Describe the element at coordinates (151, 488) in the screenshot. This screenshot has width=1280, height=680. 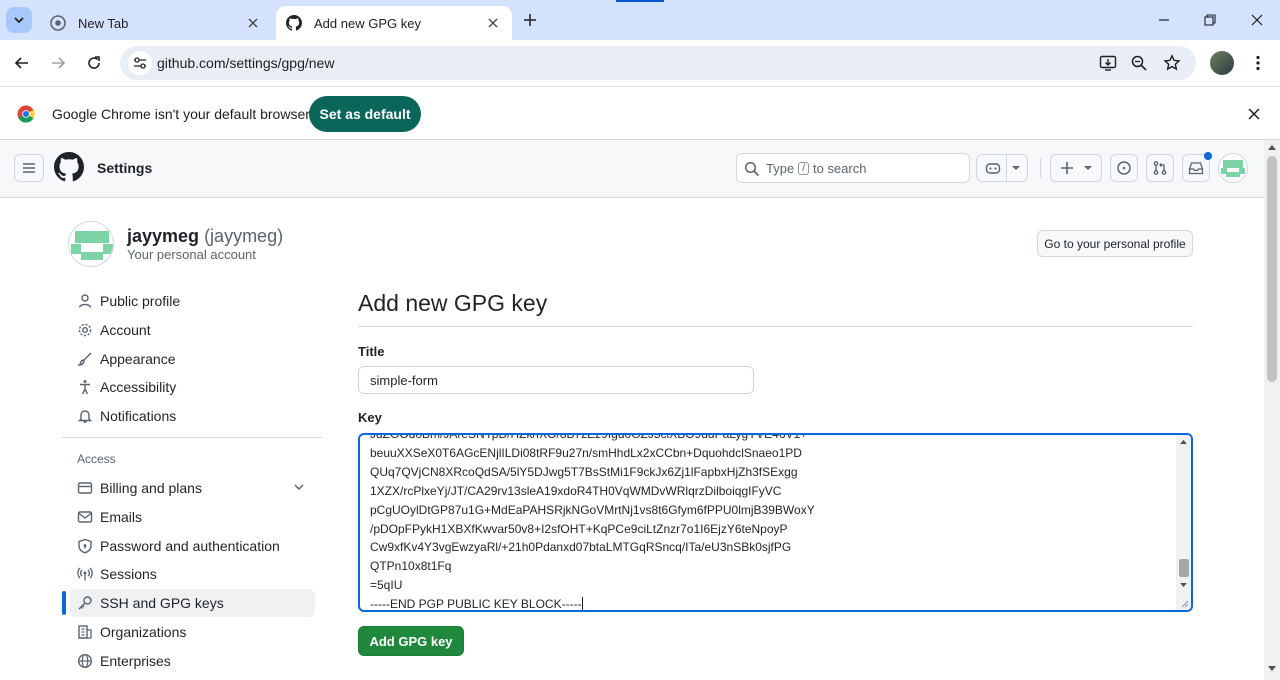
I see `sidebar-item-label: Billing and plans` at that location.